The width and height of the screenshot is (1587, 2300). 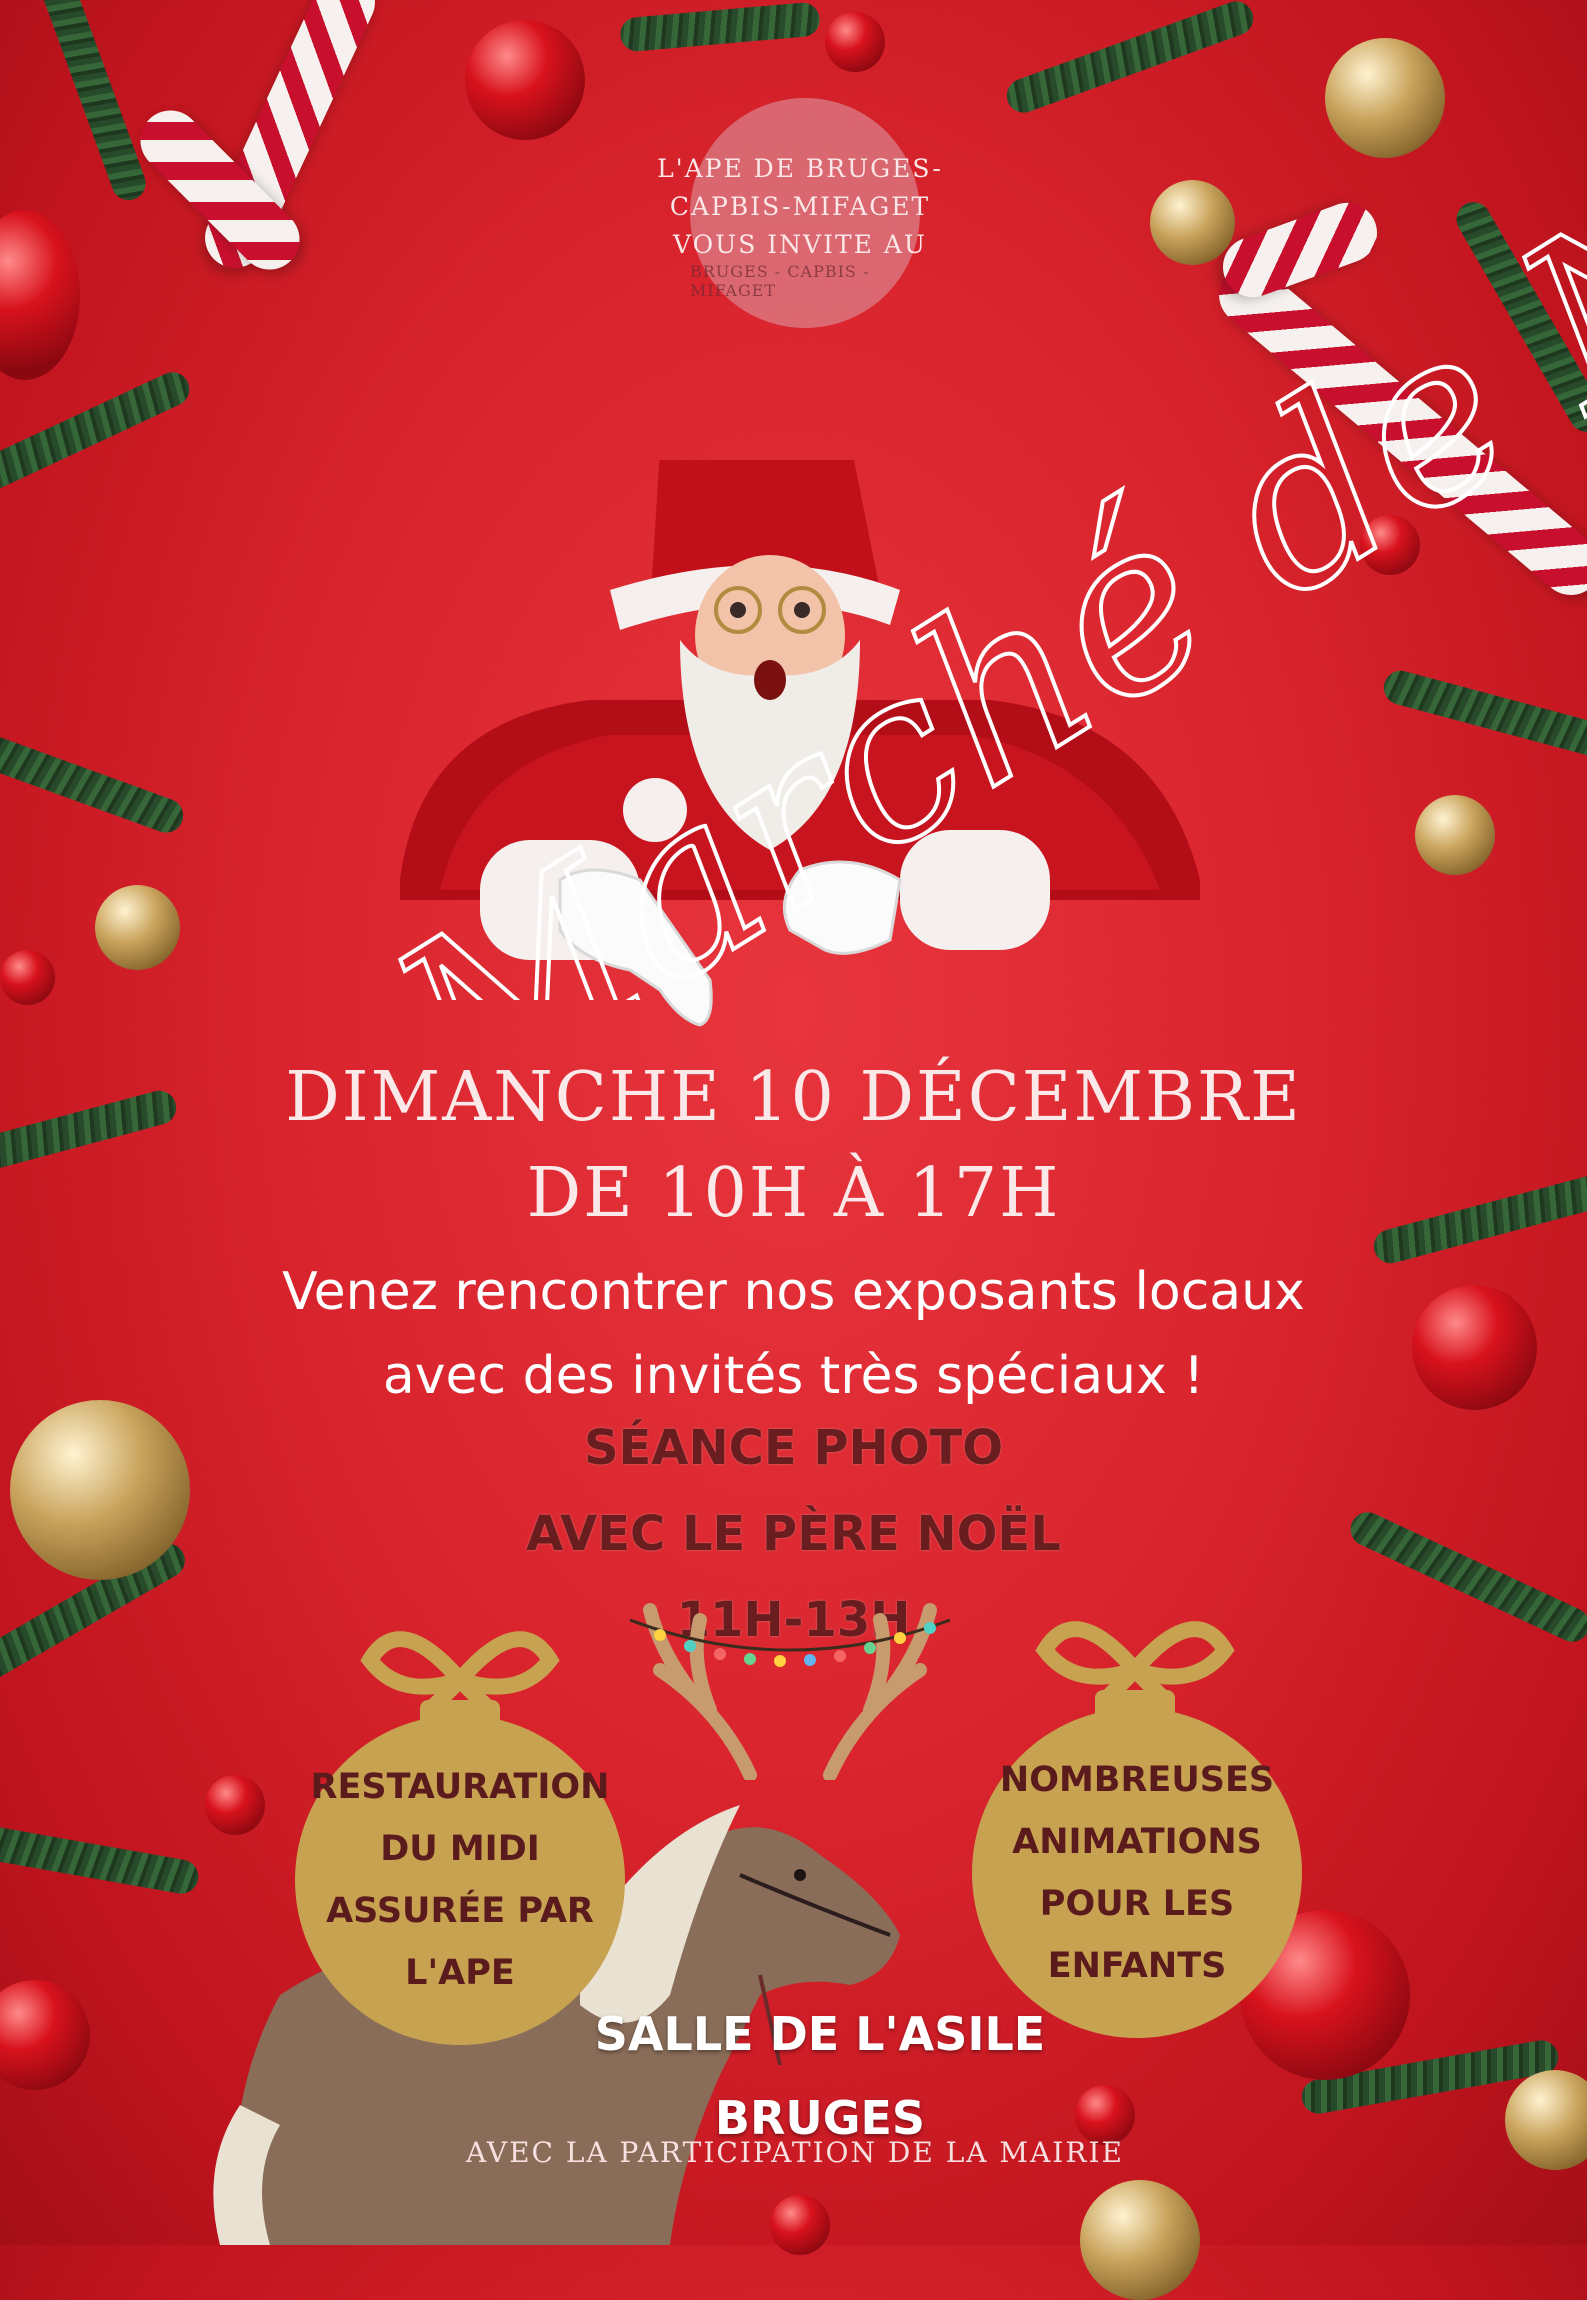 I want to click on date-line: DIMANCHE 10 DÉCEMBRE, so click(x=793, y=1097).